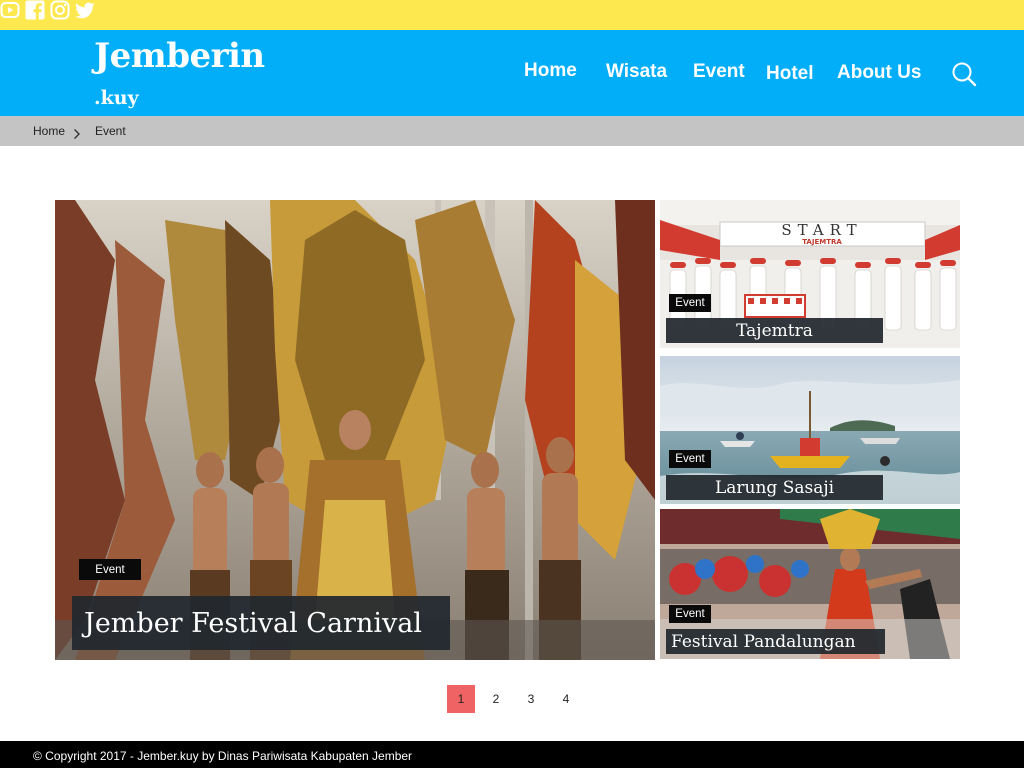  I want to click on youtube-icon, so click(12, 13).